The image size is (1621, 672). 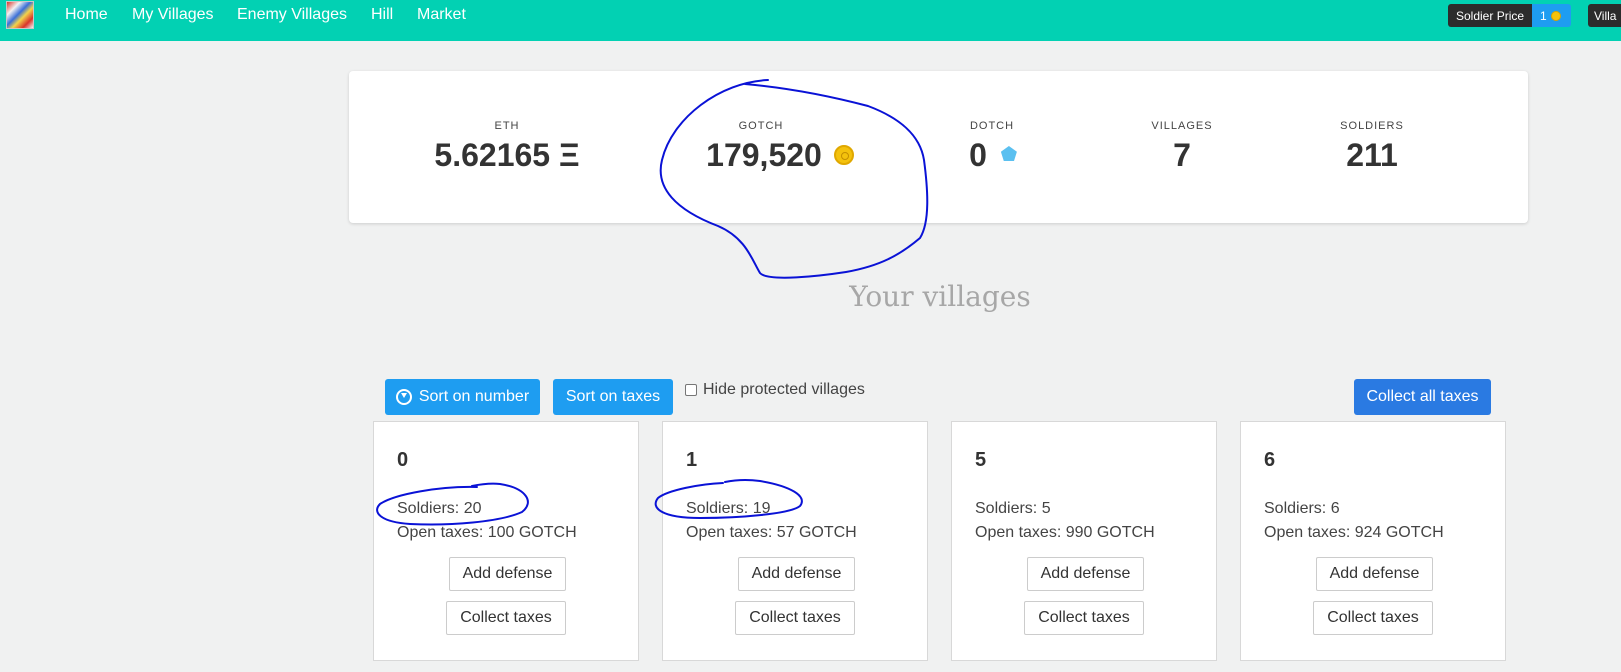 I want to click on stat-soldiers-label: SOLDIERS, so click(x=1372, y=126).